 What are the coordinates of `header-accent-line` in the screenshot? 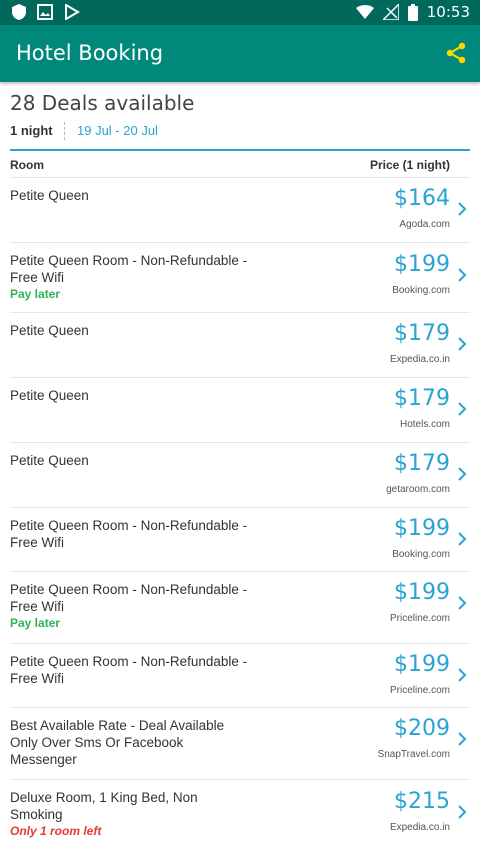 It's located at (240, 150).